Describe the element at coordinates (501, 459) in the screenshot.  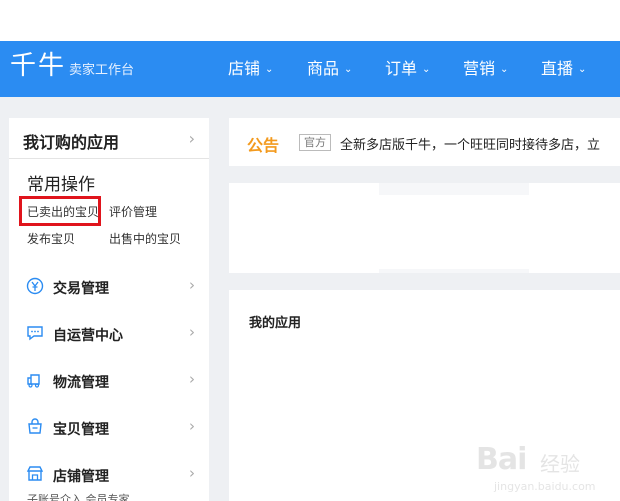
I see `watermark-text: Bai` at that location.